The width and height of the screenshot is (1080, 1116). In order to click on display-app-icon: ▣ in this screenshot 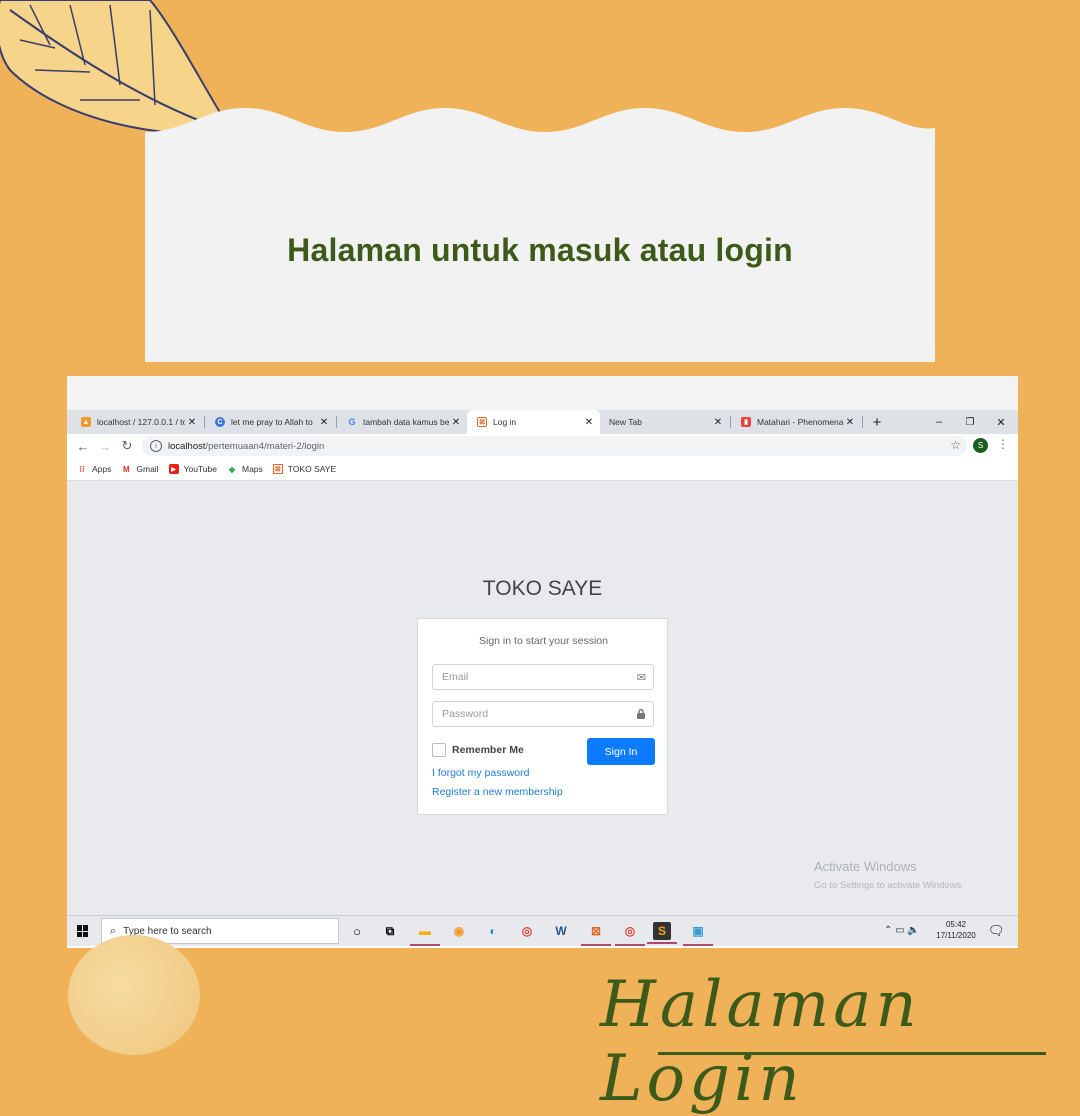, I will do `click(698, 933)`.